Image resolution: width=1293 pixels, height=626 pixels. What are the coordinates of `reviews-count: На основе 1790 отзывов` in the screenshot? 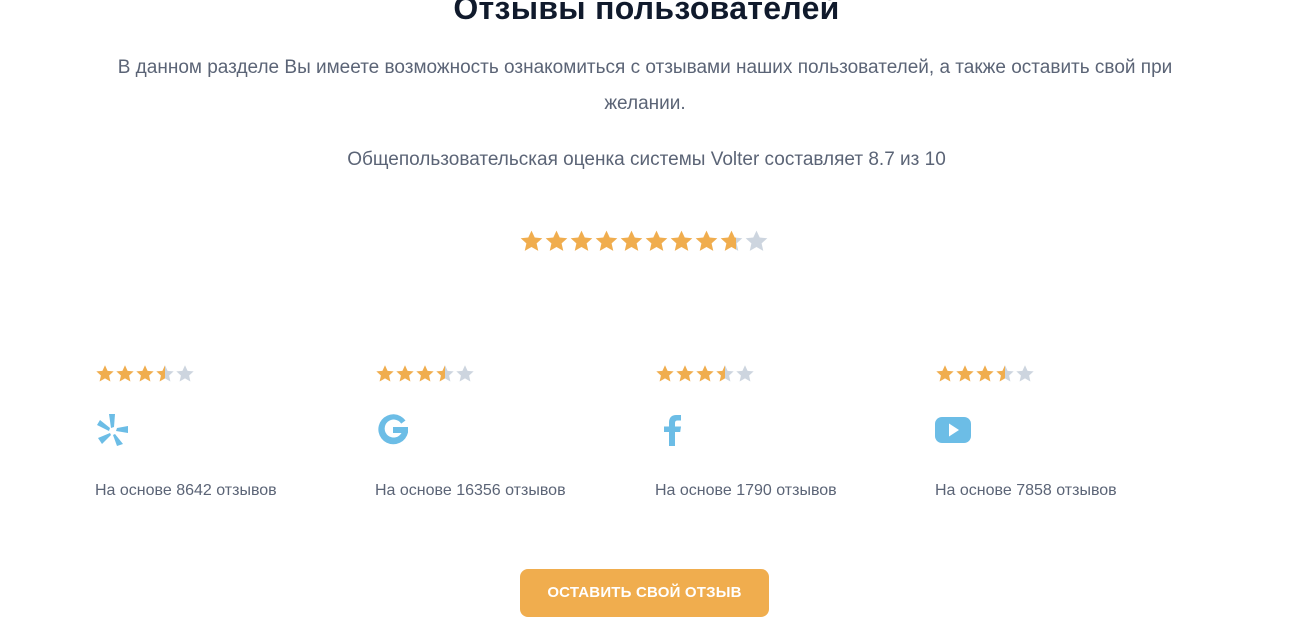 It's located at (746, 490).